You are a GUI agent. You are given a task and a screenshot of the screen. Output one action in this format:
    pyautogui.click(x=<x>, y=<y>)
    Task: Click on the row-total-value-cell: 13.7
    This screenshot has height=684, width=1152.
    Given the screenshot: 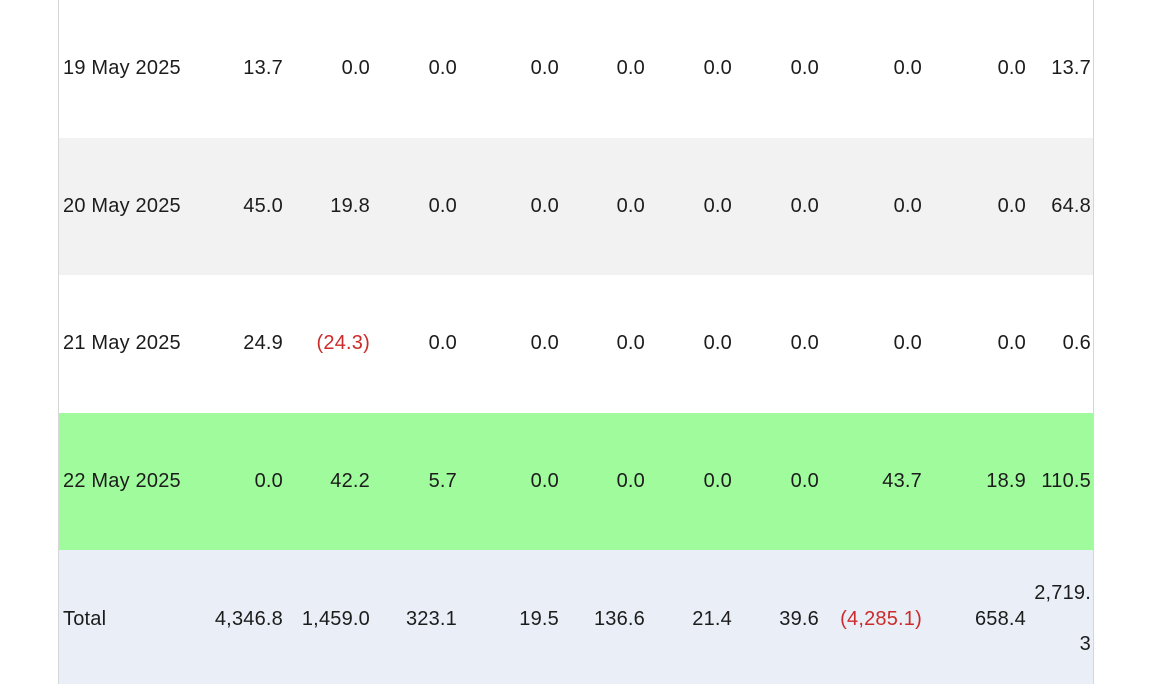 What is the action you would take?
    pyautogui.click(x=1059, y=69)
    